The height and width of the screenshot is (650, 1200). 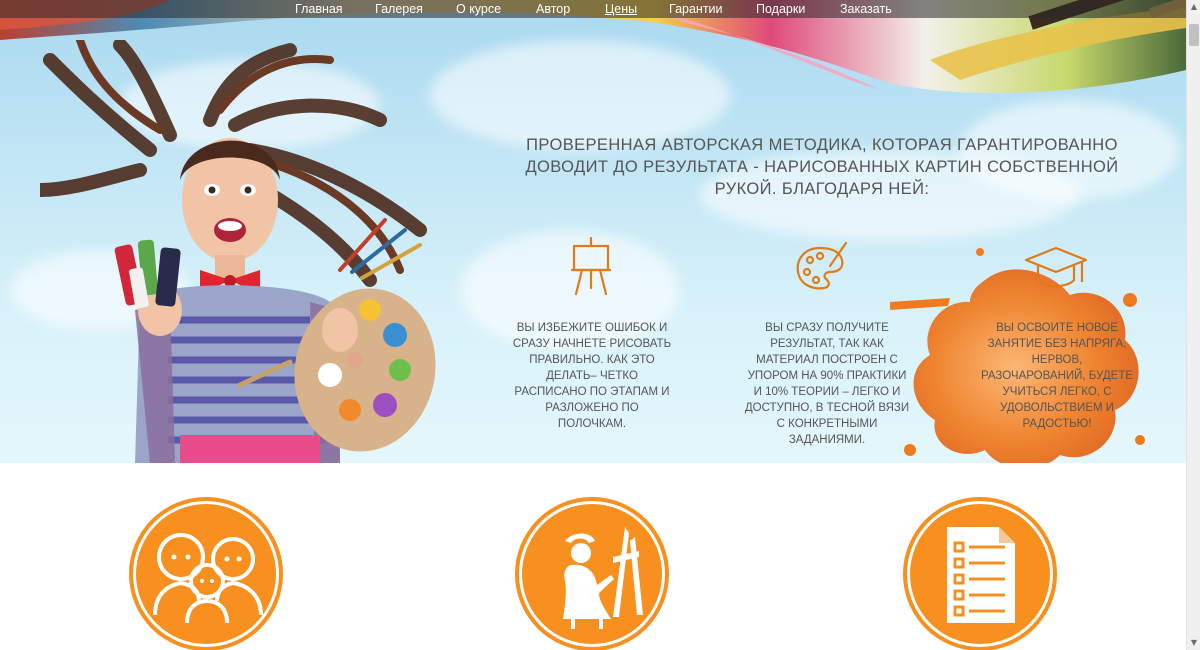 What do you see at coordinates (1193, 7) in the screenshot?
I see `scroll-up-arrow-icon: ▲` at bounding box center [1193, 7].